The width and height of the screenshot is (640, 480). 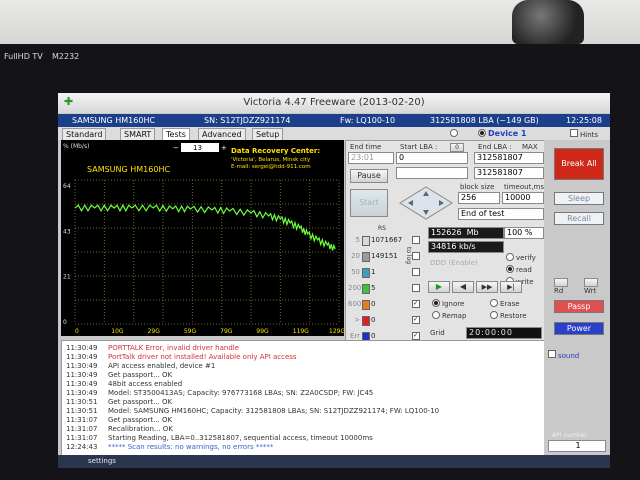 What do you see at coordinates (197, 148) in the screenshot?
I see `scale-value: 13` at bounding box center [197, 148].